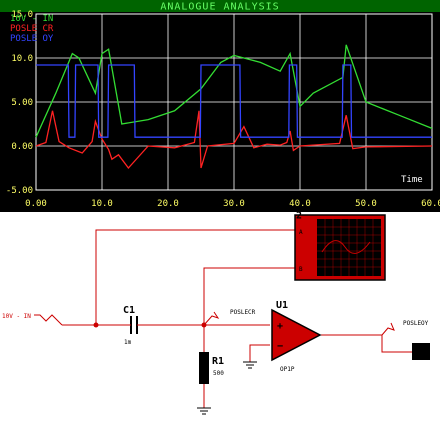 The width and height of the screenshot is (440, 432). Describe the element at coordinates (128, 342) in the screenshot. I see `capacitor-value: 1m` at that location.